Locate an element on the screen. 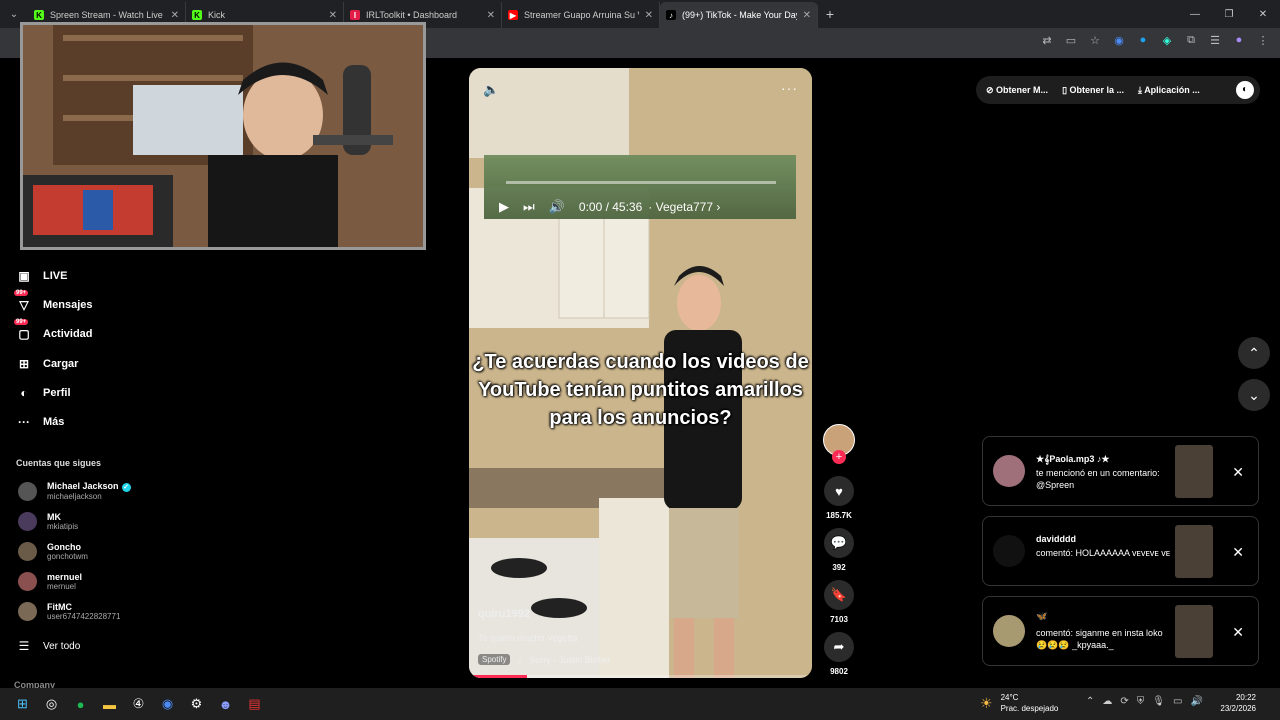  restore-icon: ❐ is located at coordinates (1229, 14).